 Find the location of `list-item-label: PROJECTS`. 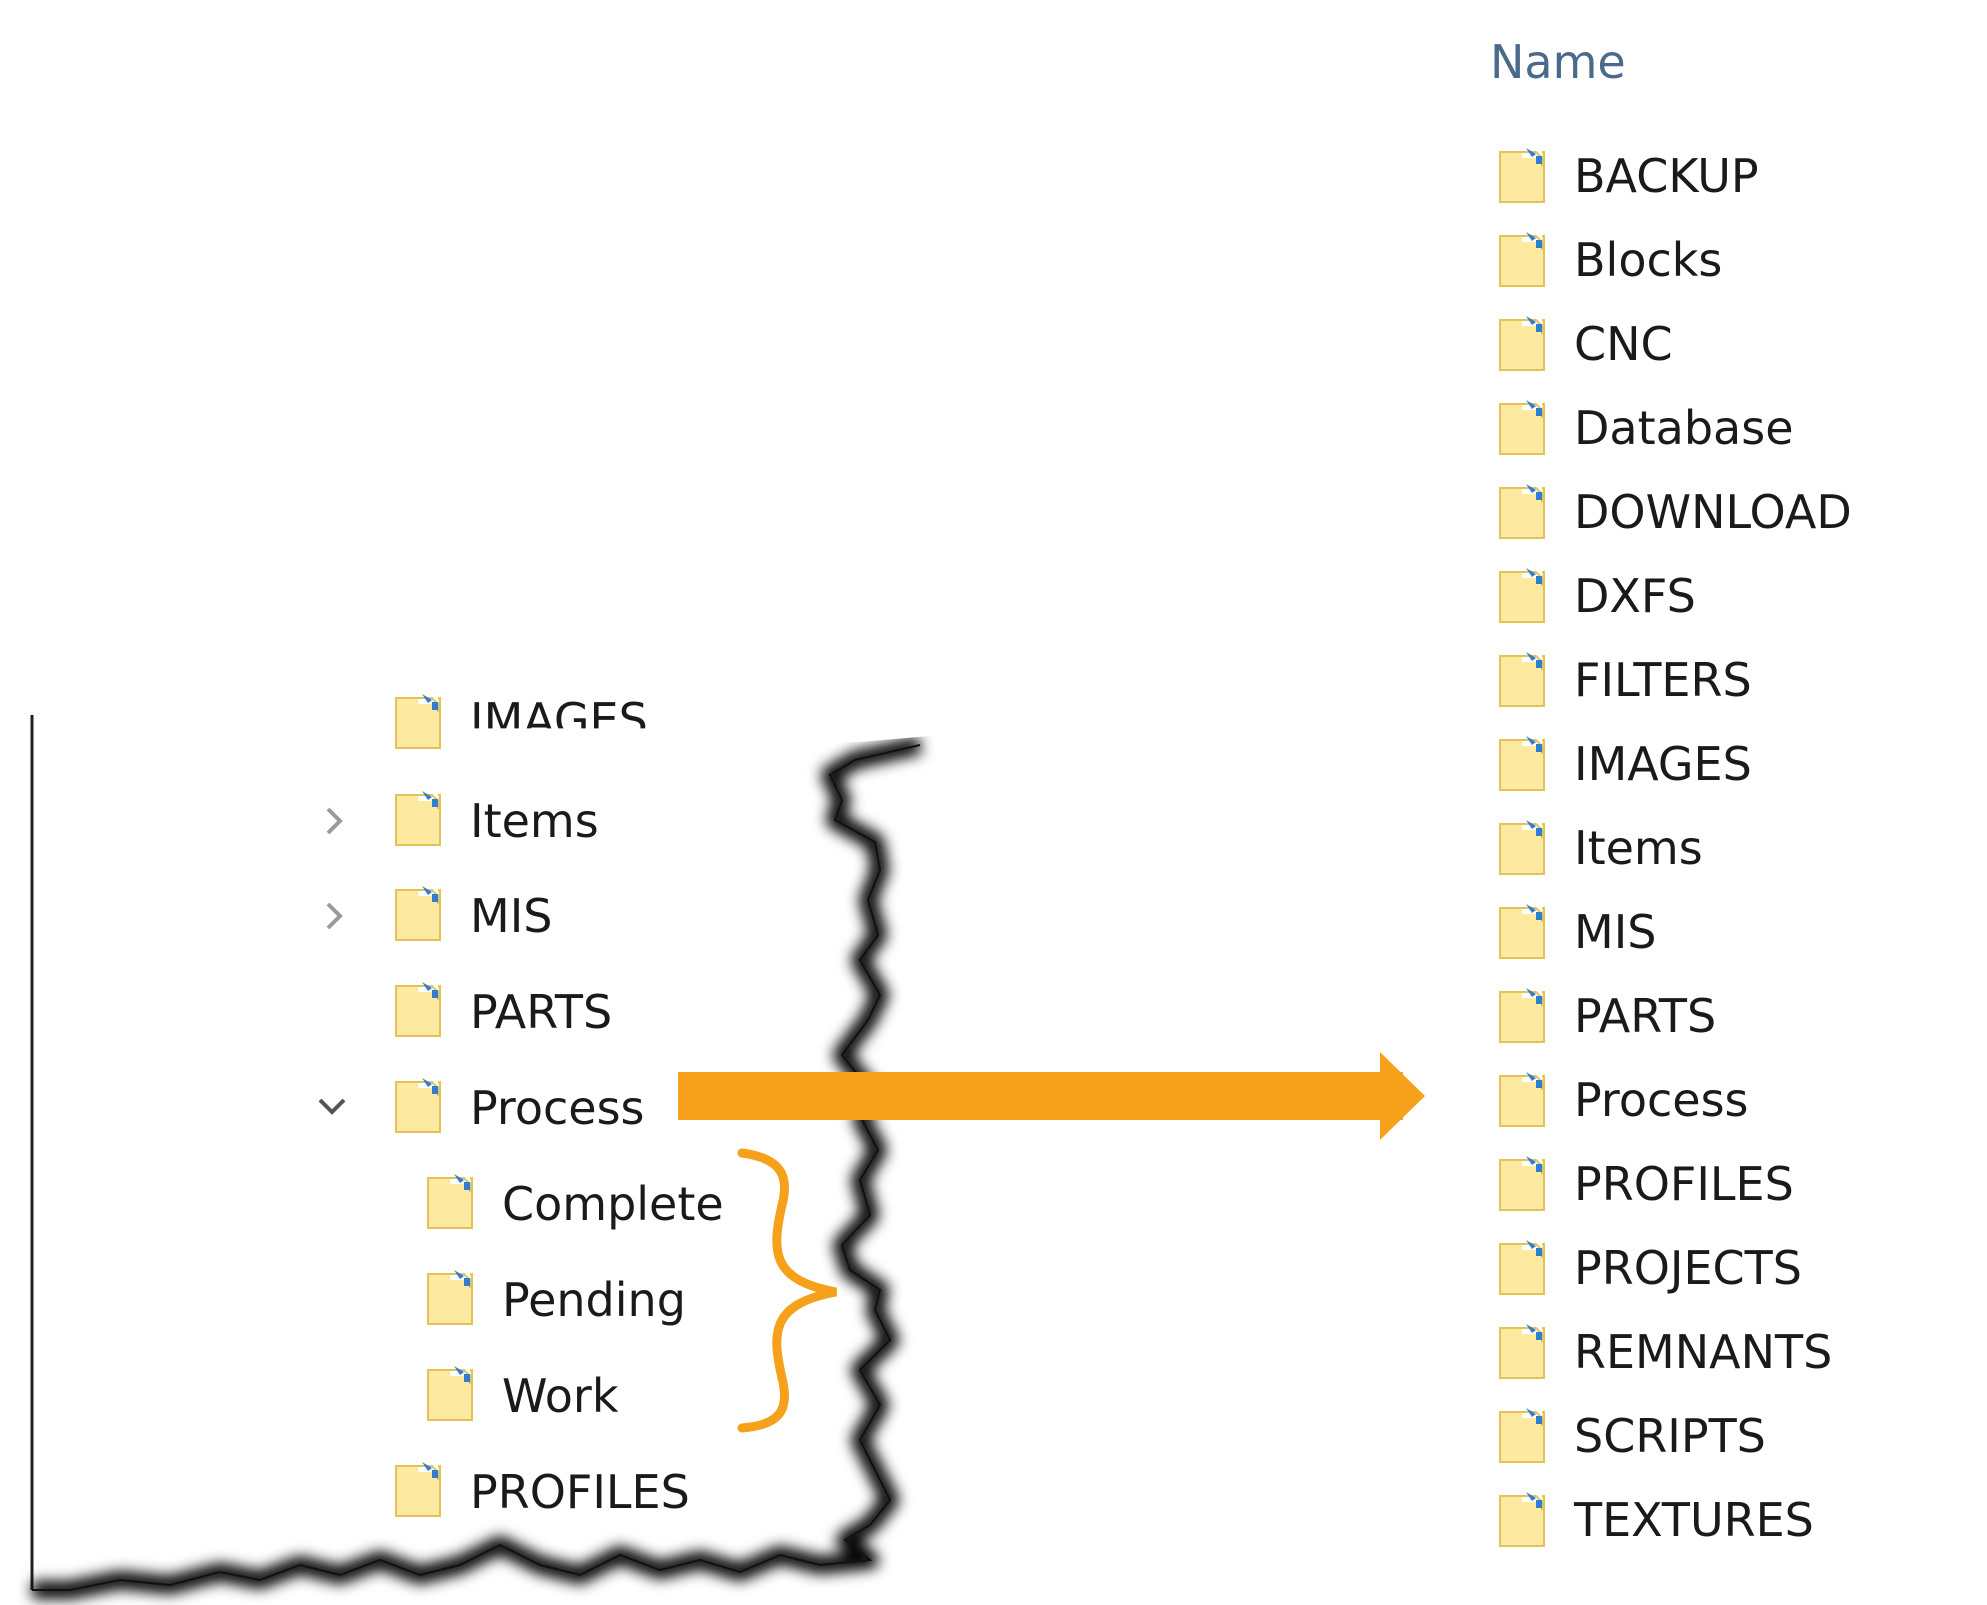

list-item-label: PROJECTS is located at coordinates (1688, 1268).